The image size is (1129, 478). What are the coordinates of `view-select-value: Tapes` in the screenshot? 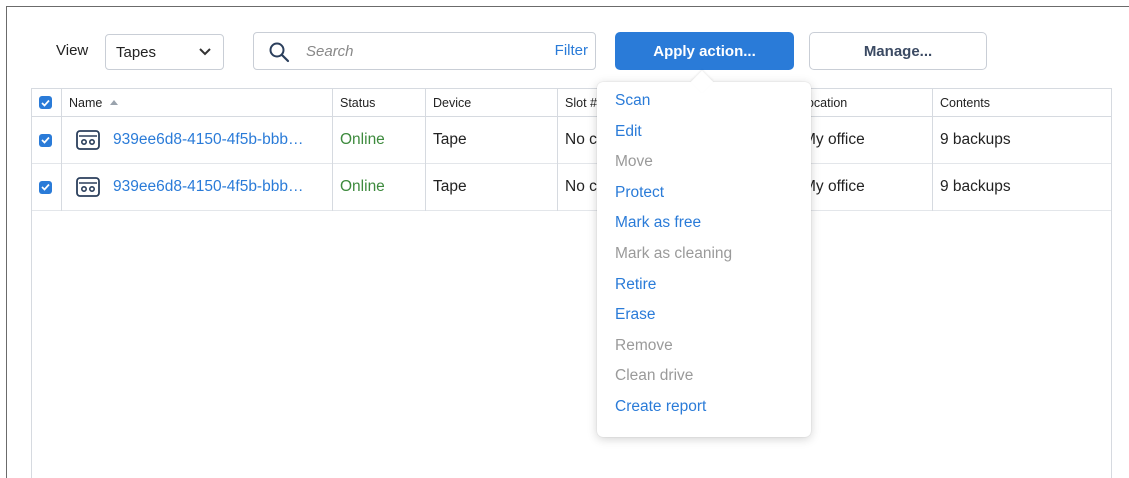 It's located at (136, 52).